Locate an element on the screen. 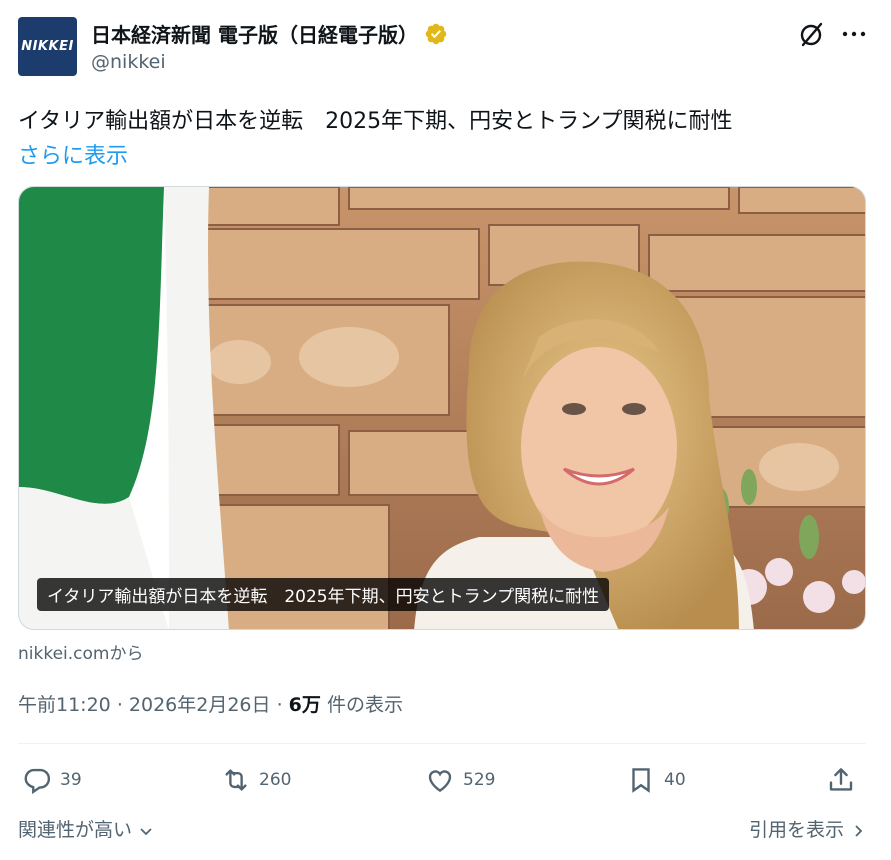 The height and width of the screenshot is (860, 891). retweet-button: 260 is located at coordinates (256, 780).